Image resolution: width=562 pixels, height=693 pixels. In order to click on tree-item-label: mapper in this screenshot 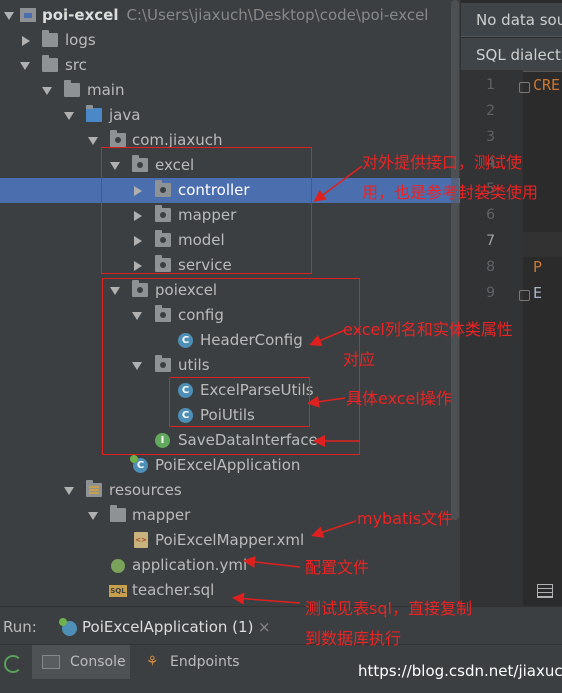, I will do `click(161, 515)`.